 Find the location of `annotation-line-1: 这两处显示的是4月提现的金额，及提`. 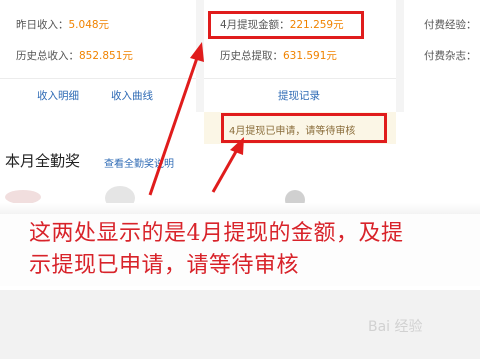

annotation-line-1: 这两处显示的是4月提现的金额，及提 is located at coordinates (216, 233).